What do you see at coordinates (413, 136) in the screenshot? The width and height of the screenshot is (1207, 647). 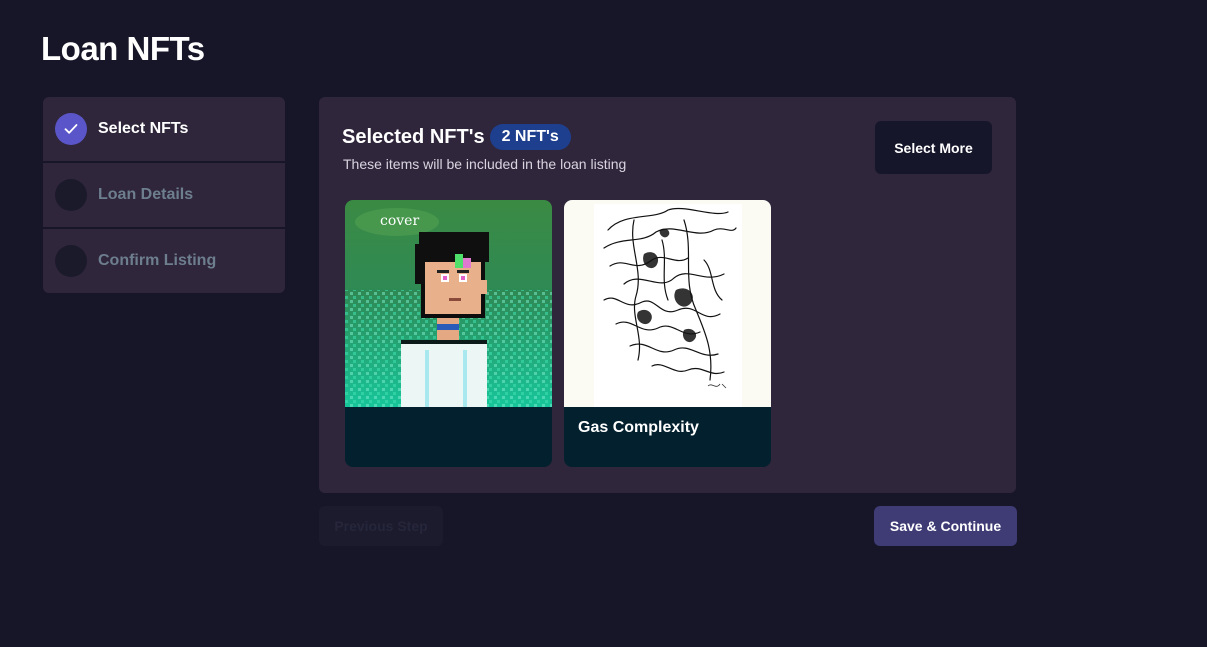 I see `panel-title: Selected NFT's` at bounding box center [413, 136].